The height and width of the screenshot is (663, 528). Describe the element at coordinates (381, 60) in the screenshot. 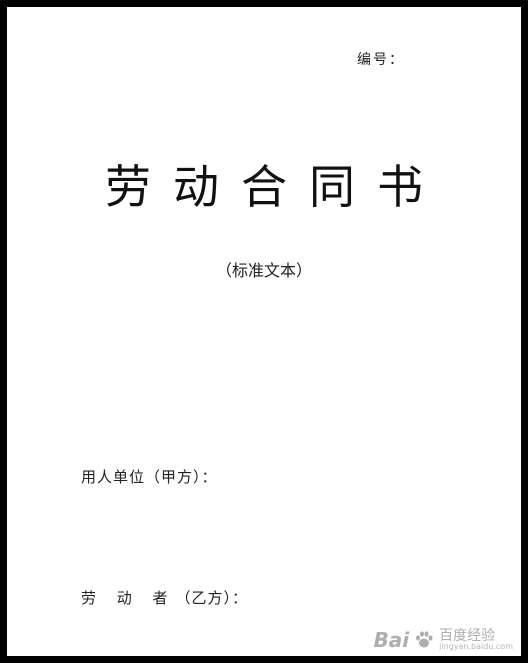

I see `serial-number-label: 编号：` at that location.